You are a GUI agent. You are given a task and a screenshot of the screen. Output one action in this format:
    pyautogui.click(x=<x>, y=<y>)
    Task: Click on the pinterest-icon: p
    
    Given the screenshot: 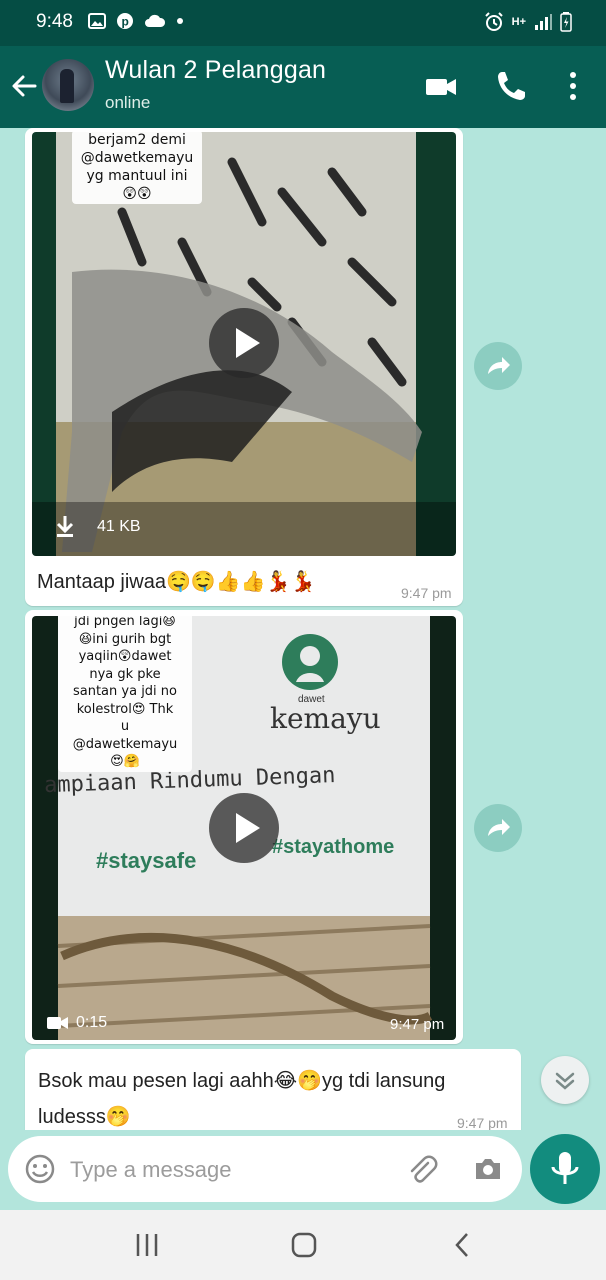 What is the action you would take?
    pyautogui.click(x=125, y=21)
    